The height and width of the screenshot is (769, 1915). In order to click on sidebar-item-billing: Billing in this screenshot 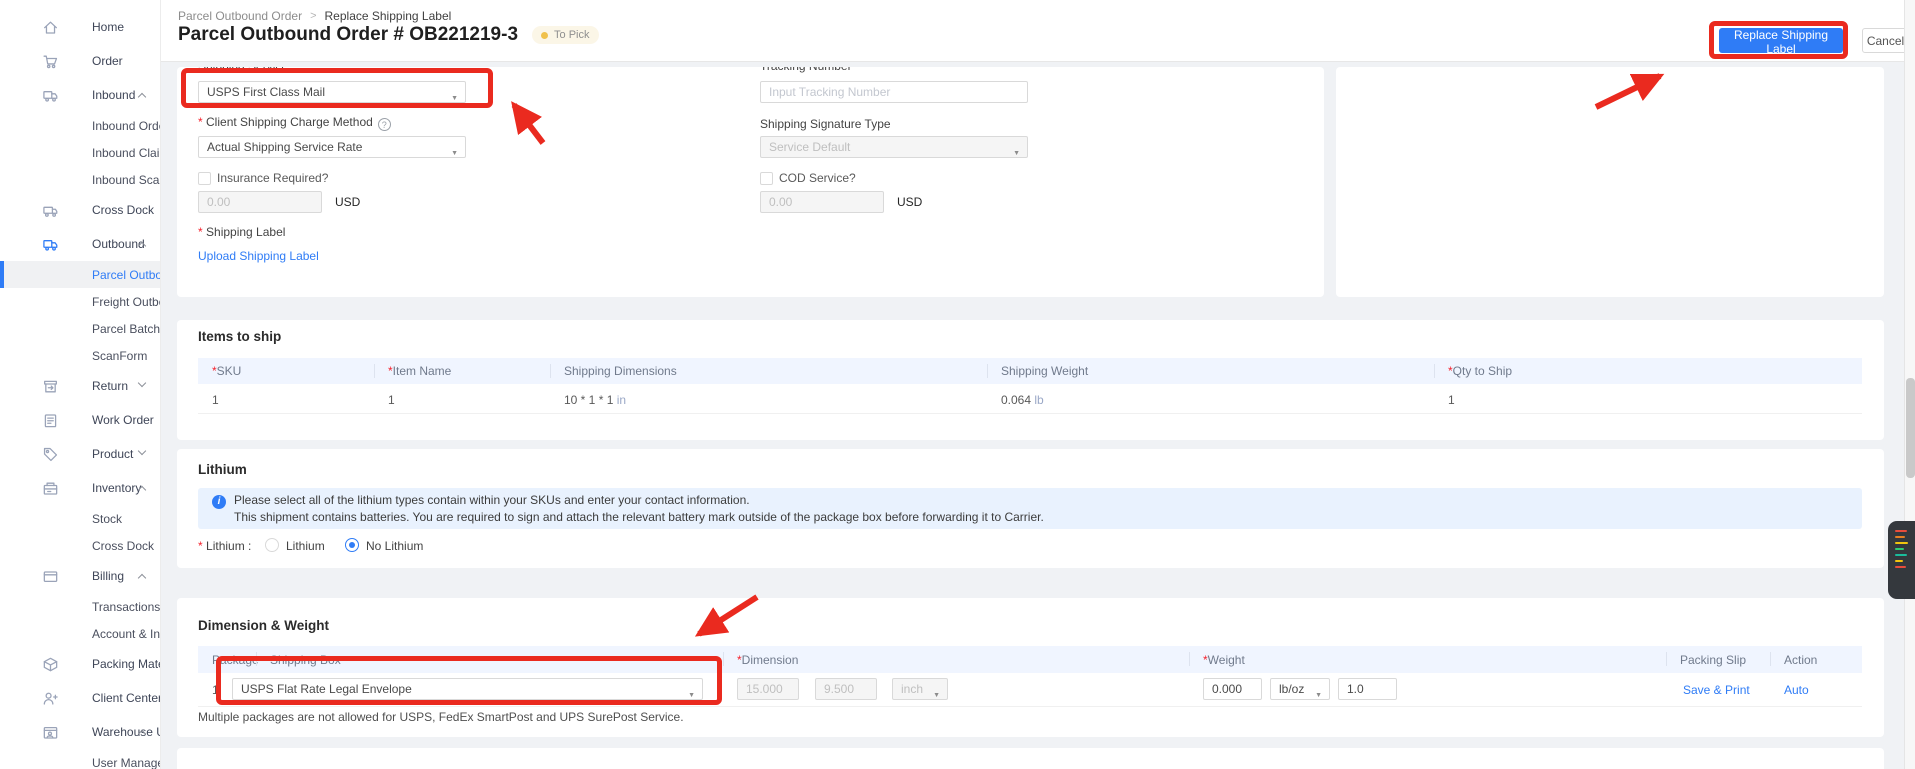, I will do `click(80, 576)`.